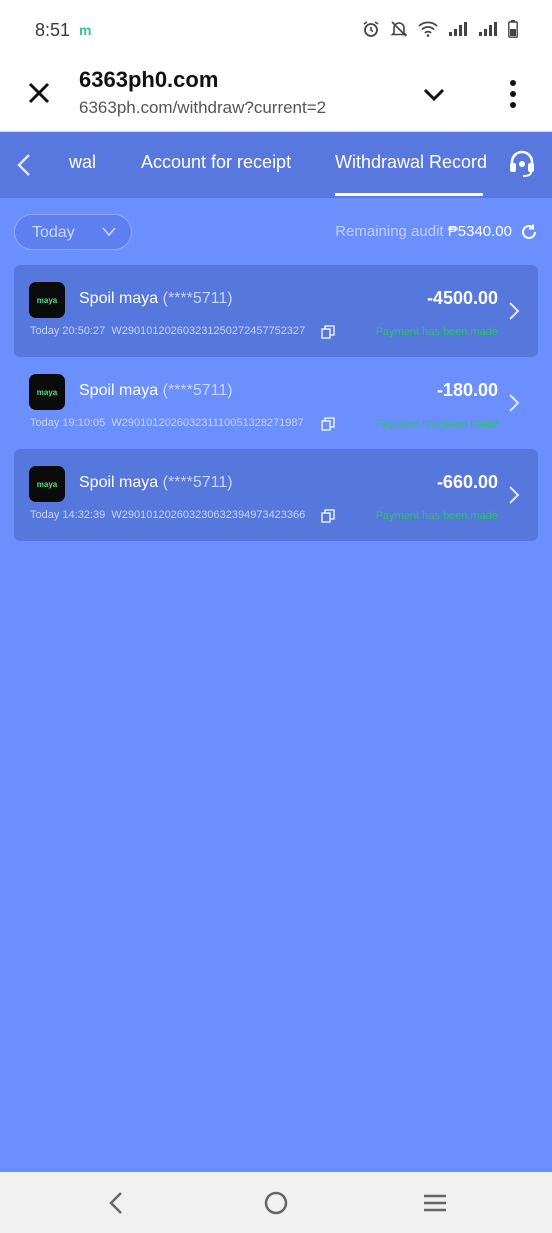 Image resolution: width=552 pixels, height=1233 pixels. What do you see at coordinates (68, 331) in the screenshot?
I see `record-time: Today 20:50:27` at bounding box center [68, 331].